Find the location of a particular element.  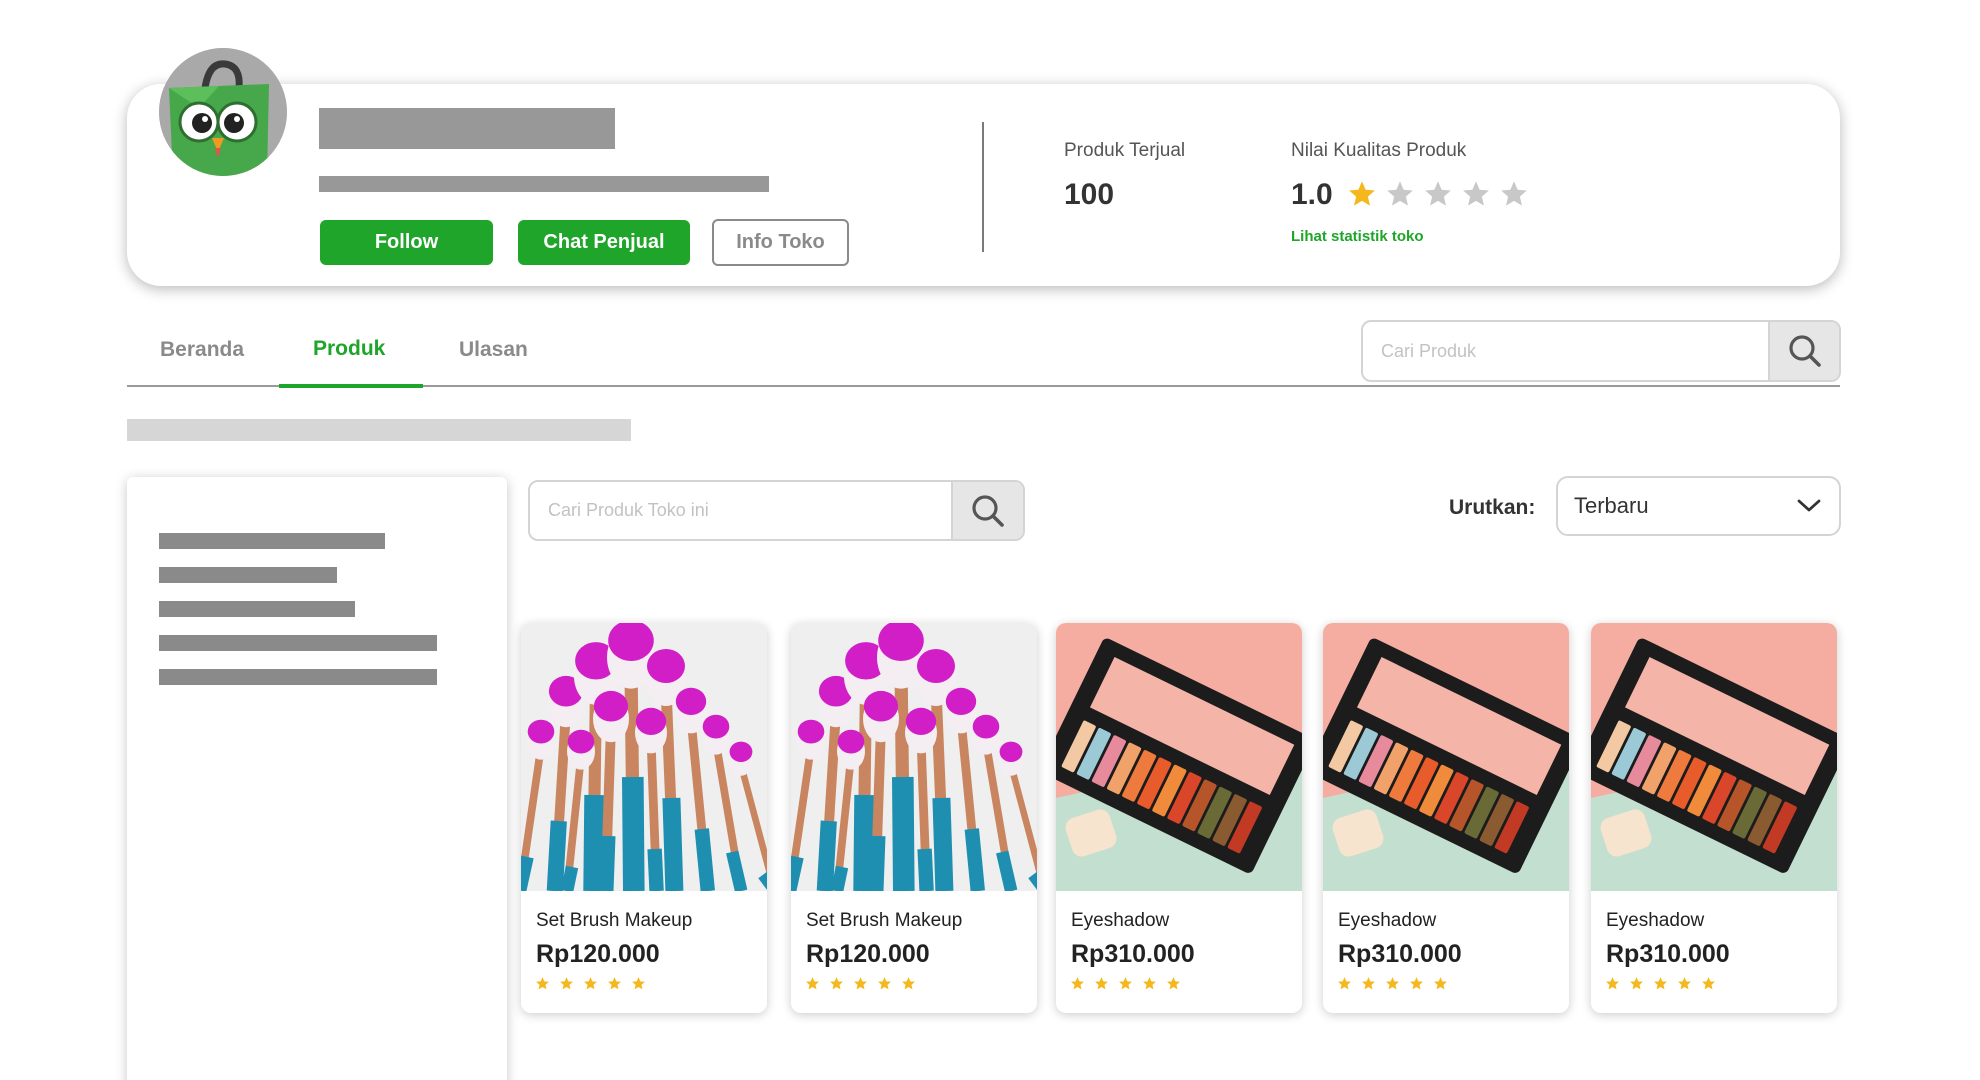

breadcrumb-placeholder is located at coordinates (379, 430).